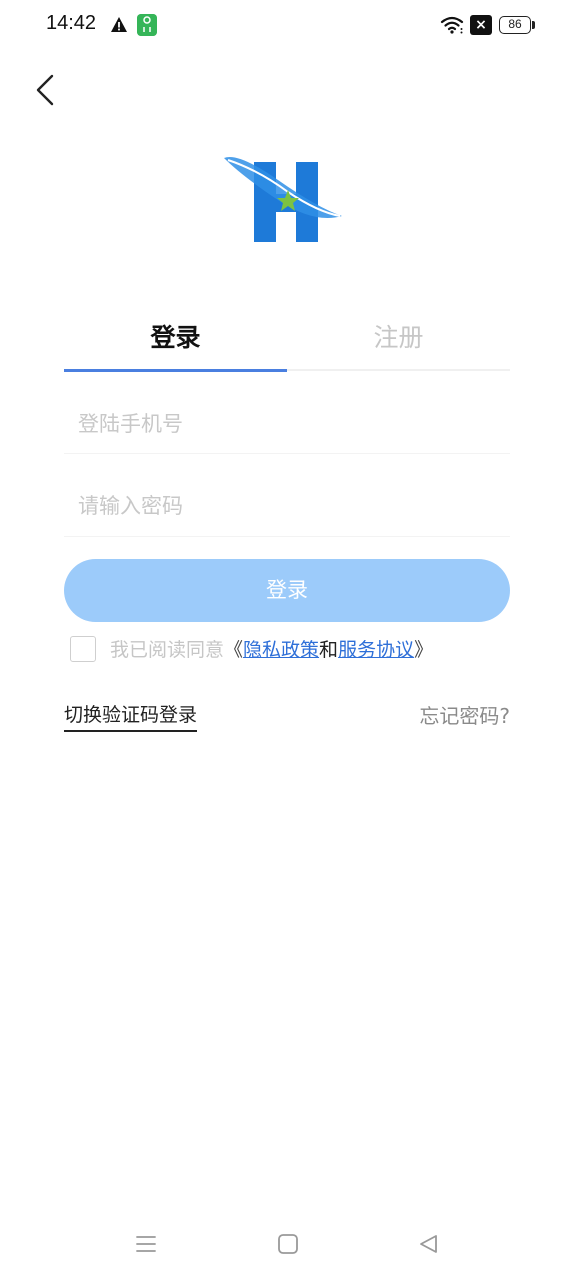  What do you see at coordinates (424, 650) in the screenshot?
I see `agreement-close-bracket: 》` at bounding box center [424, 650].